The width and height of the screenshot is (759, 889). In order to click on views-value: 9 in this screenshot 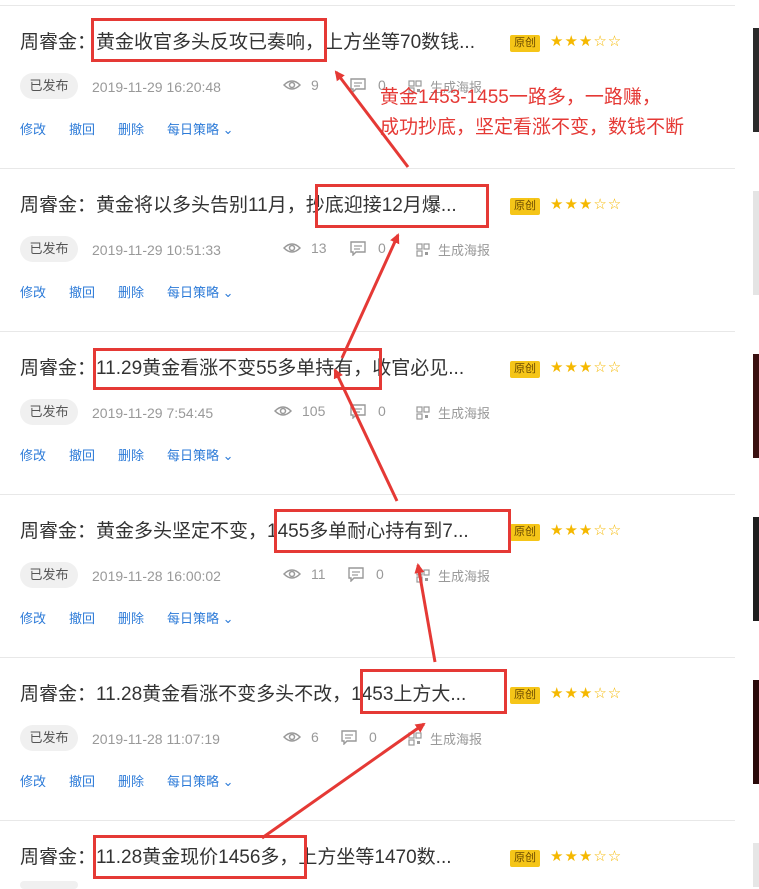, I will do `click(315, 85)`.